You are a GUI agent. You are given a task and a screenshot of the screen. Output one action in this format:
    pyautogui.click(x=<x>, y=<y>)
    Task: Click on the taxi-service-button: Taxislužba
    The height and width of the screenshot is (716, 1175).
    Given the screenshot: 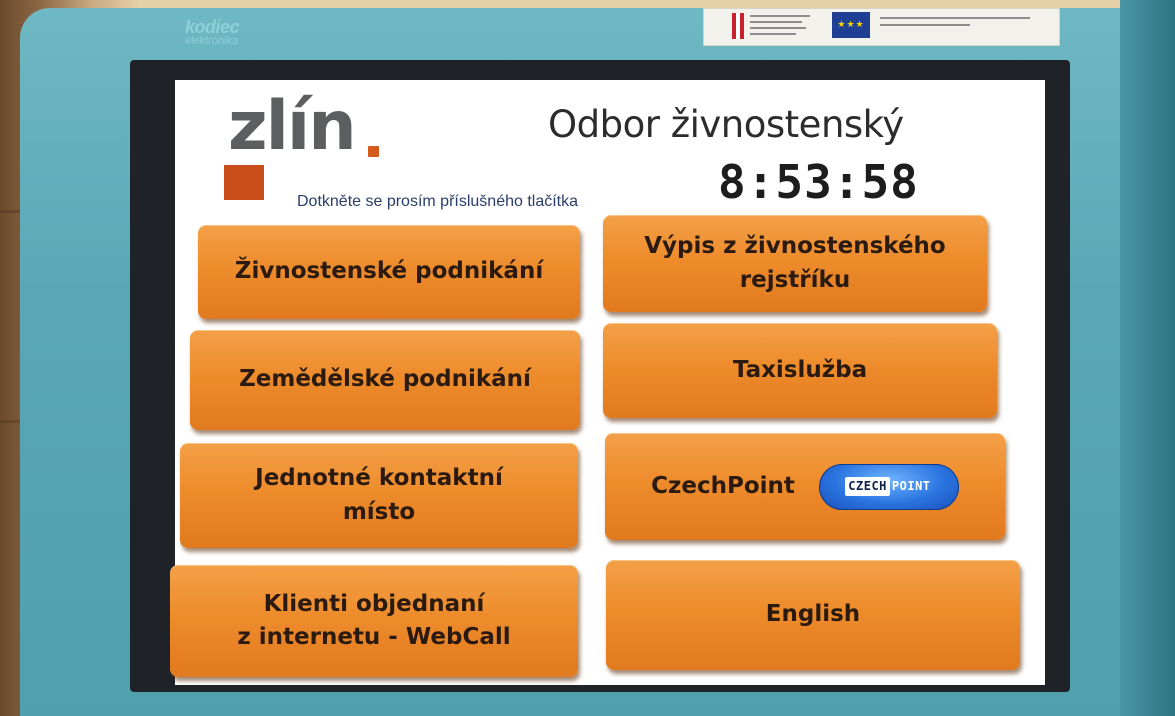 What is the action you would take?
    pyautogui.click(x=800, y=370)
    